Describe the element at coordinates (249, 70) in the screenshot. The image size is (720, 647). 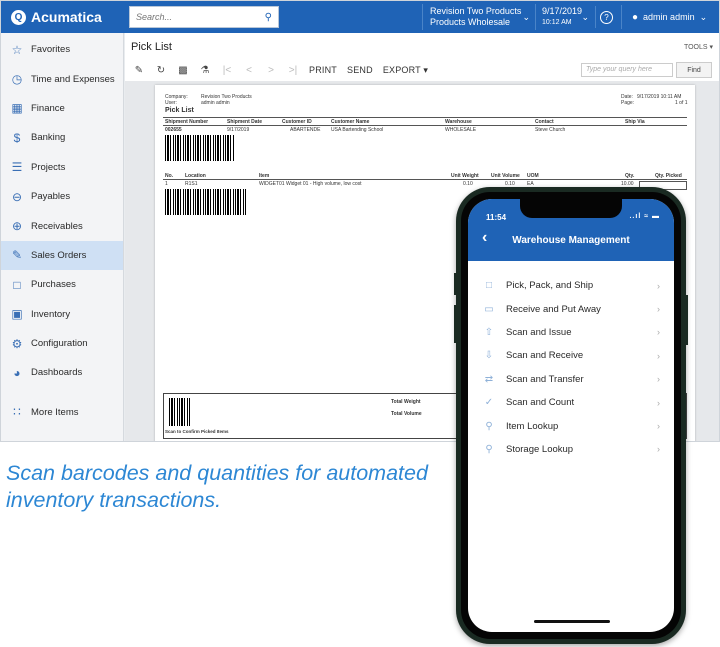
I see `prev-page-icon: <` at that location.